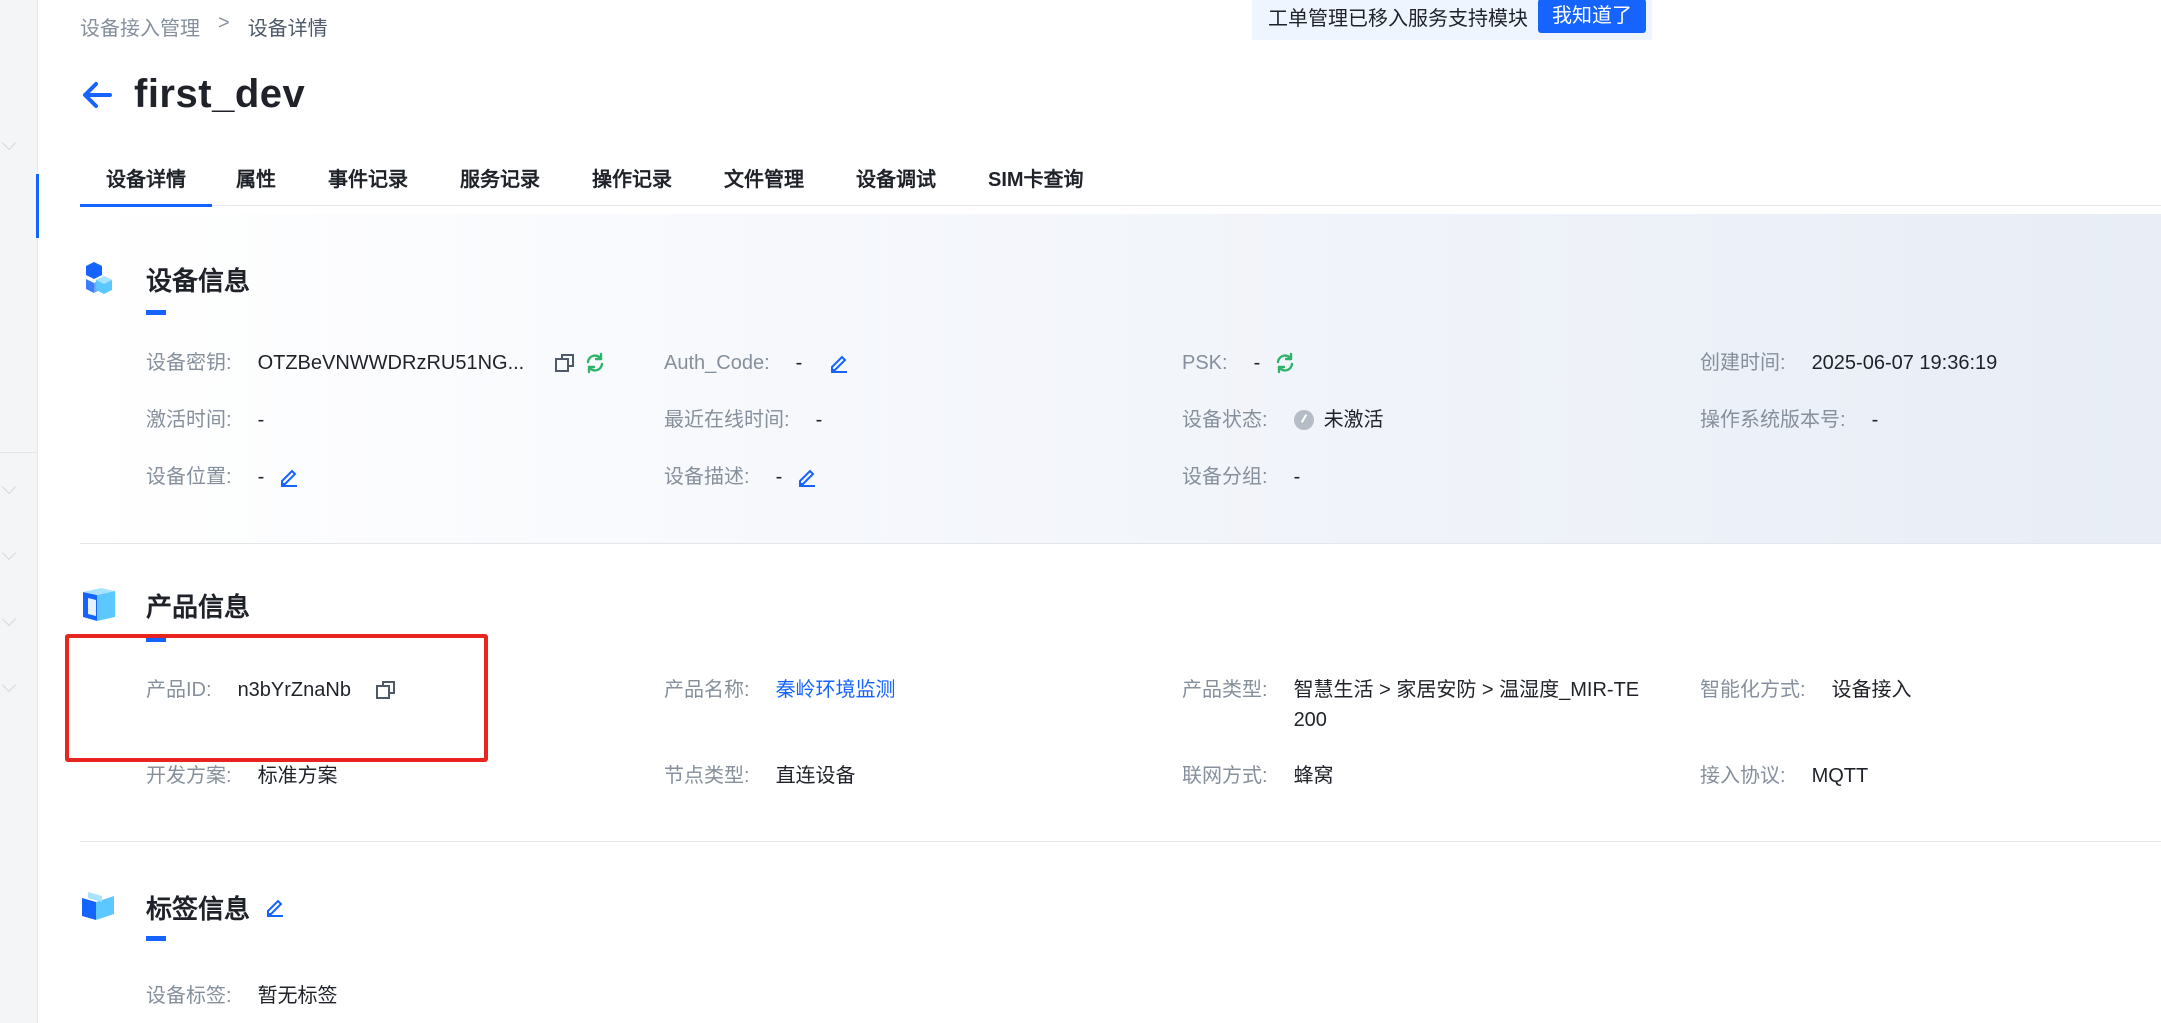 The width and height of the screenshot is (2161, 1023). Describe the element at coordinates (632, 183) in the screenshot. I see `tab-operation-records: 操作记录` at that location.